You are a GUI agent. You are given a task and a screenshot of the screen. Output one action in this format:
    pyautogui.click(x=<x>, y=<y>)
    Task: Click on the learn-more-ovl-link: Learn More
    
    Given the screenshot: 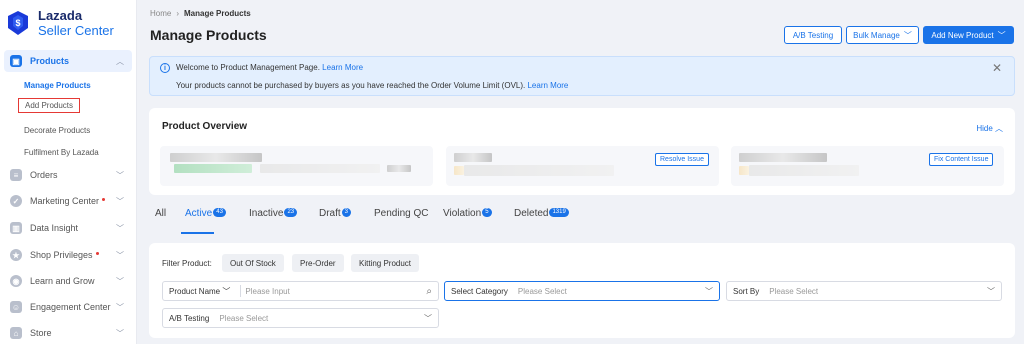 What is the action you would take?
    pyautogui.click(x=547, y=85)
    